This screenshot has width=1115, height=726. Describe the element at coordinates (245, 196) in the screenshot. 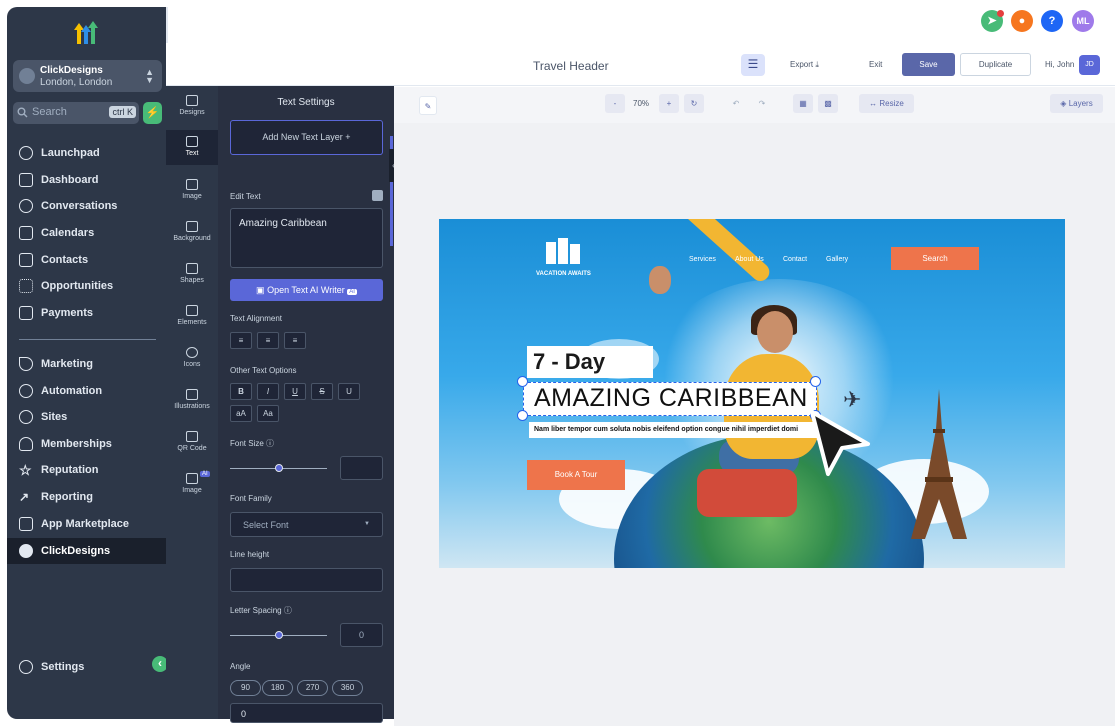

I see `edit-text-label: Edit Text` at that location.